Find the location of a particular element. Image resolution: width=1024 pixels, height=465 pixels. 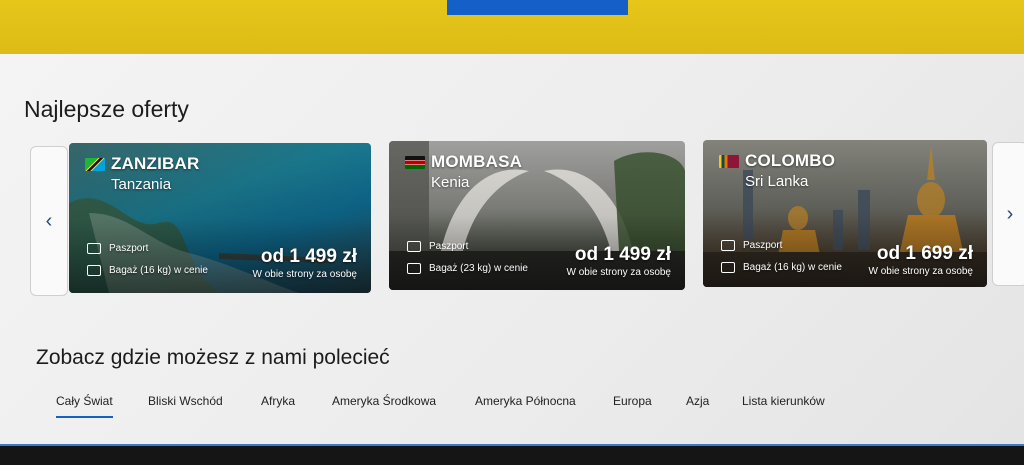

offer-city: COLOMBO is located at coordinates (790, 160).